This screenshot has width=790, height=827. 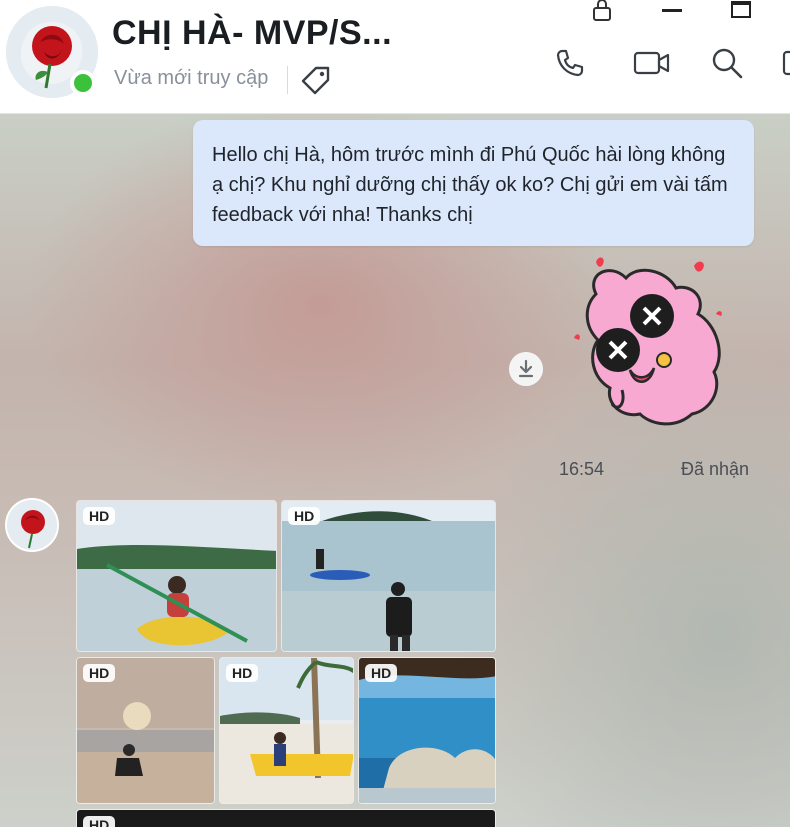 I want to click on video-icon, so click(x=652, y=63).